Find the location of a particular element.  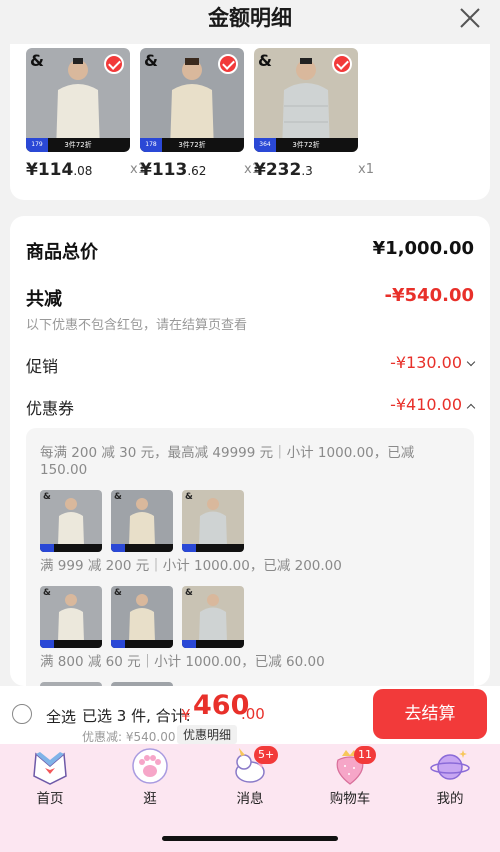

tab-label: 购物车 is located at coordinates (350, 799).